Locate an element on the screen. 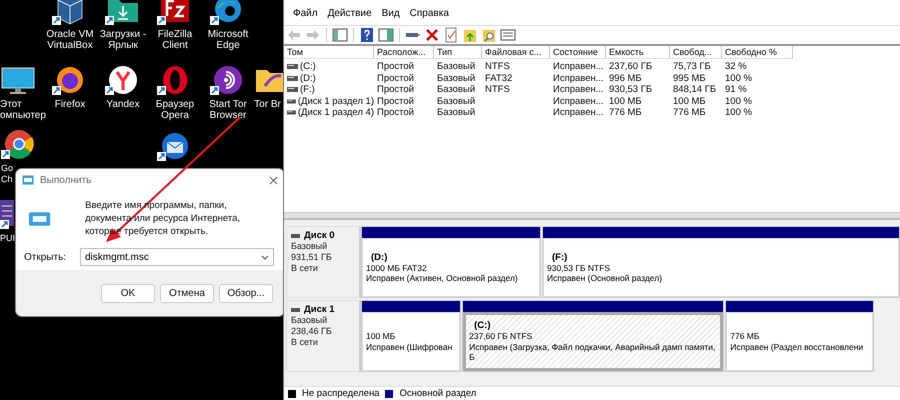 The height and width of the screenshot is (400, 900). download-folder-icon is located at coordinates (123, 13).